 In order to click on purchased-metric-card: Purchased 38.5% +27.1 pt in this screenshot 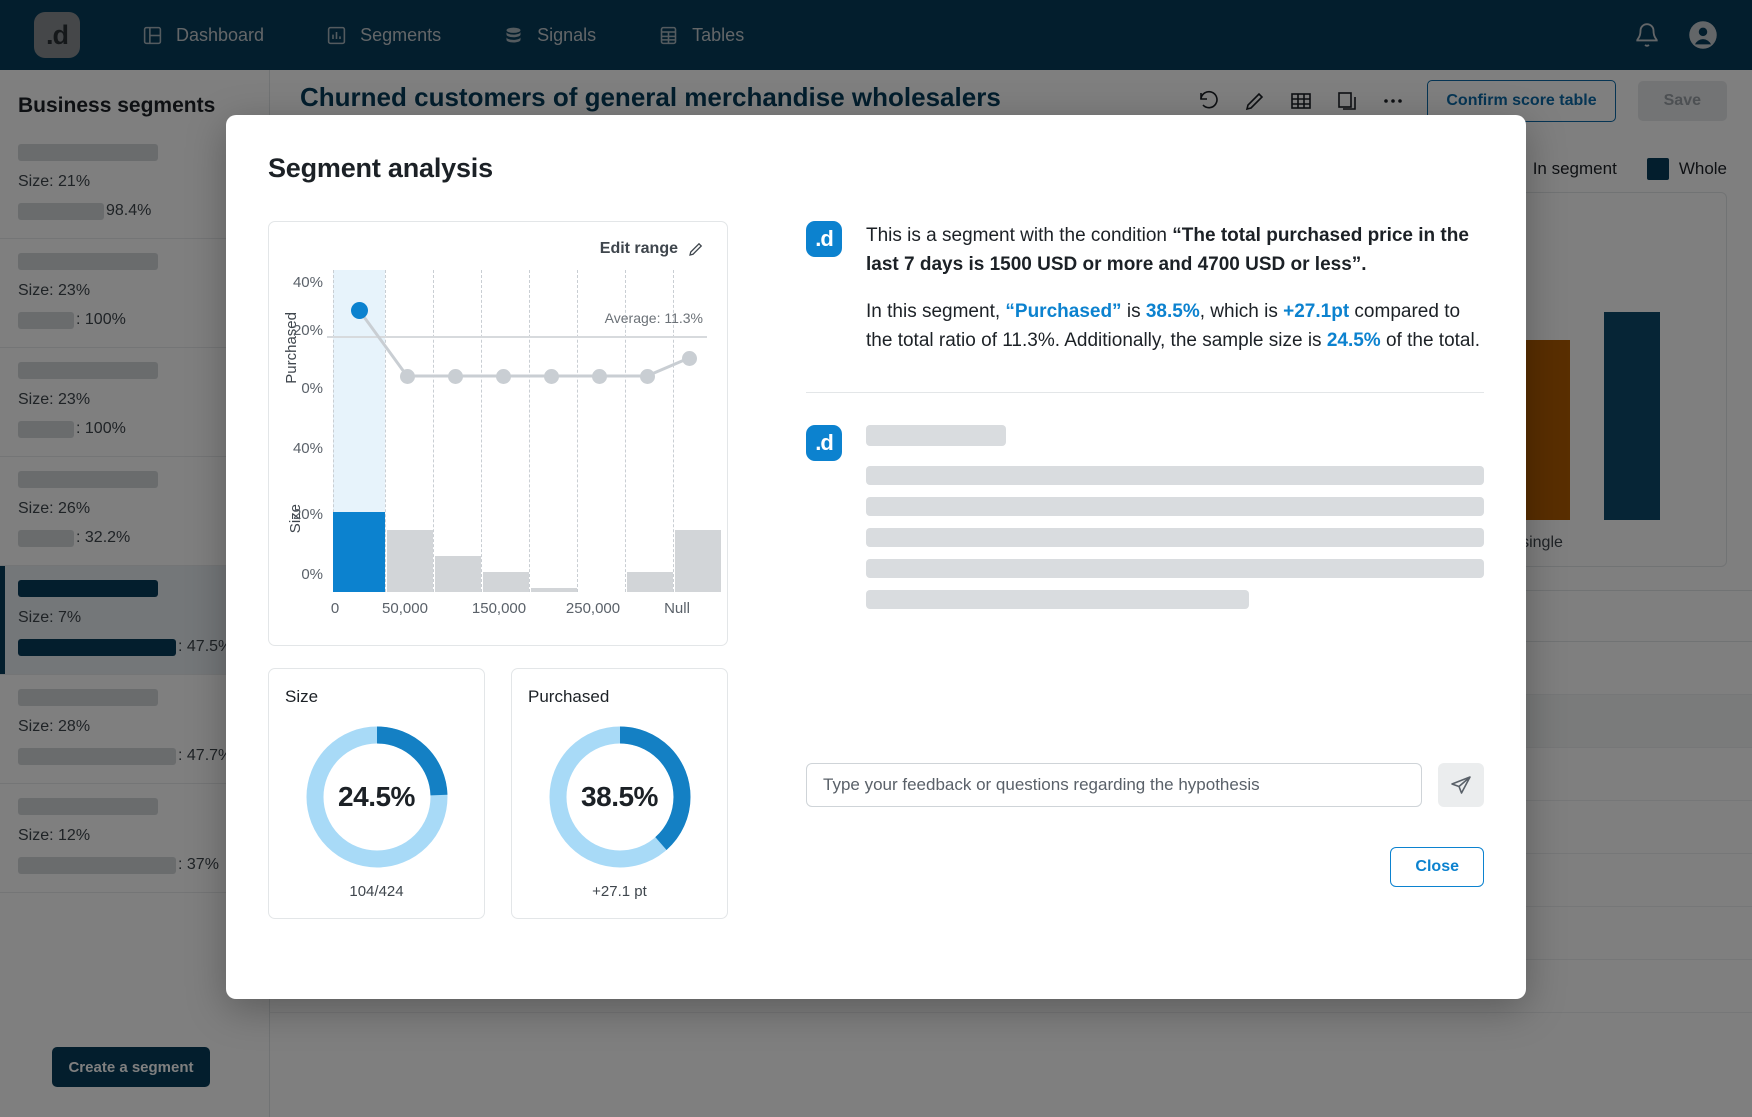, I will do `click(619, 793)`.